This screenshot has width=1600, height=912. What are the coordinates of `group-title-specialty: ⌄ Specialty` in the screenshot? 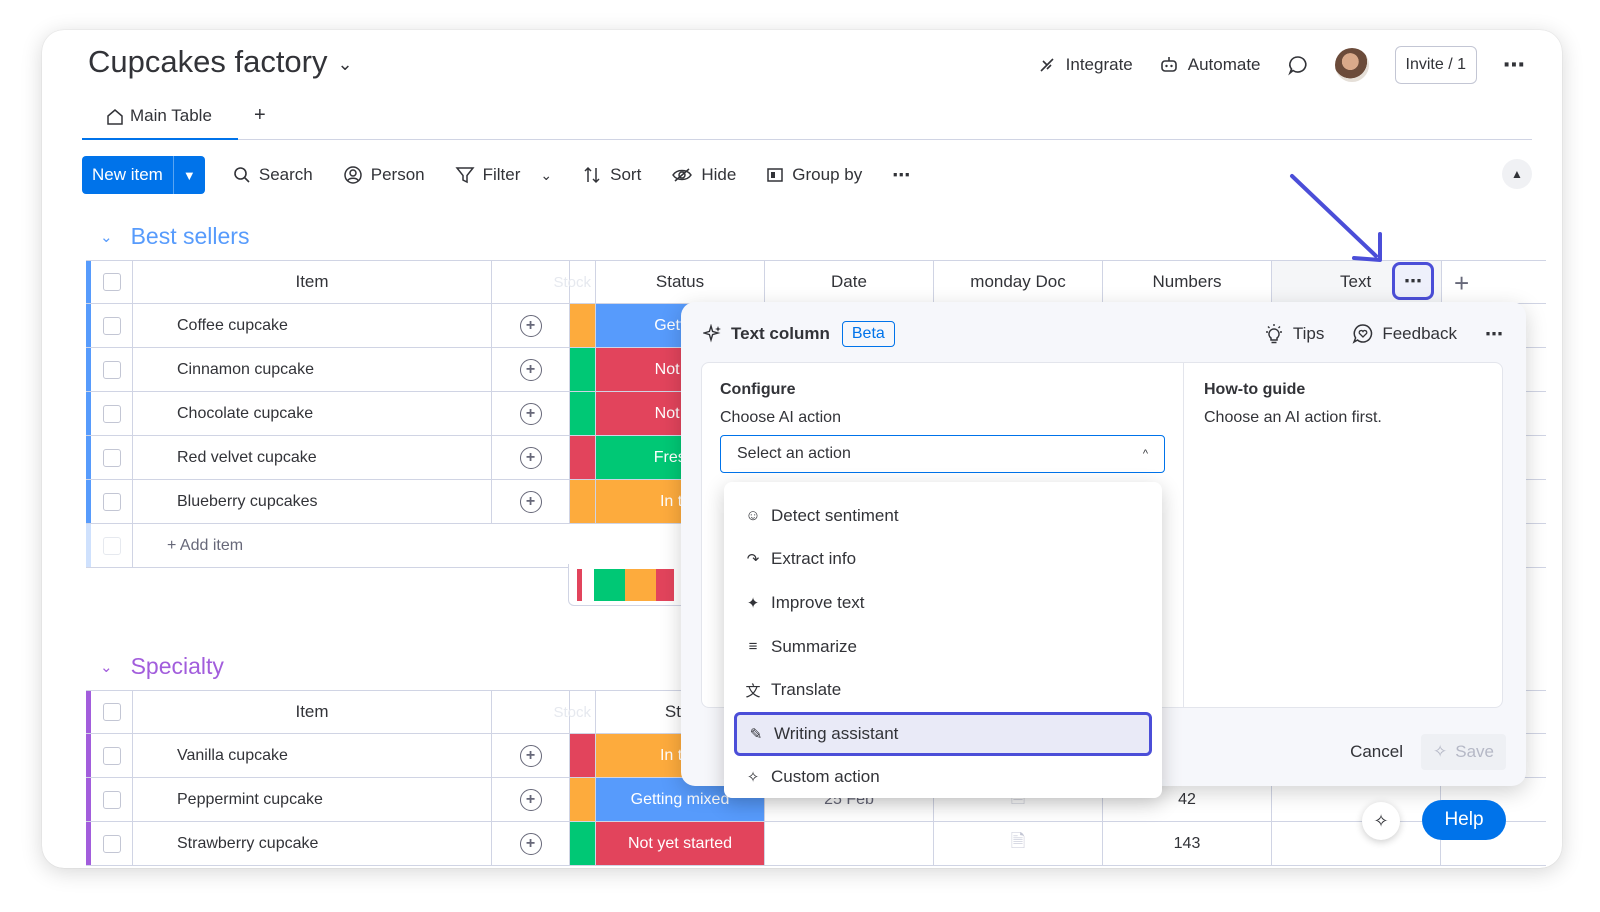 It's located at (162, 666).